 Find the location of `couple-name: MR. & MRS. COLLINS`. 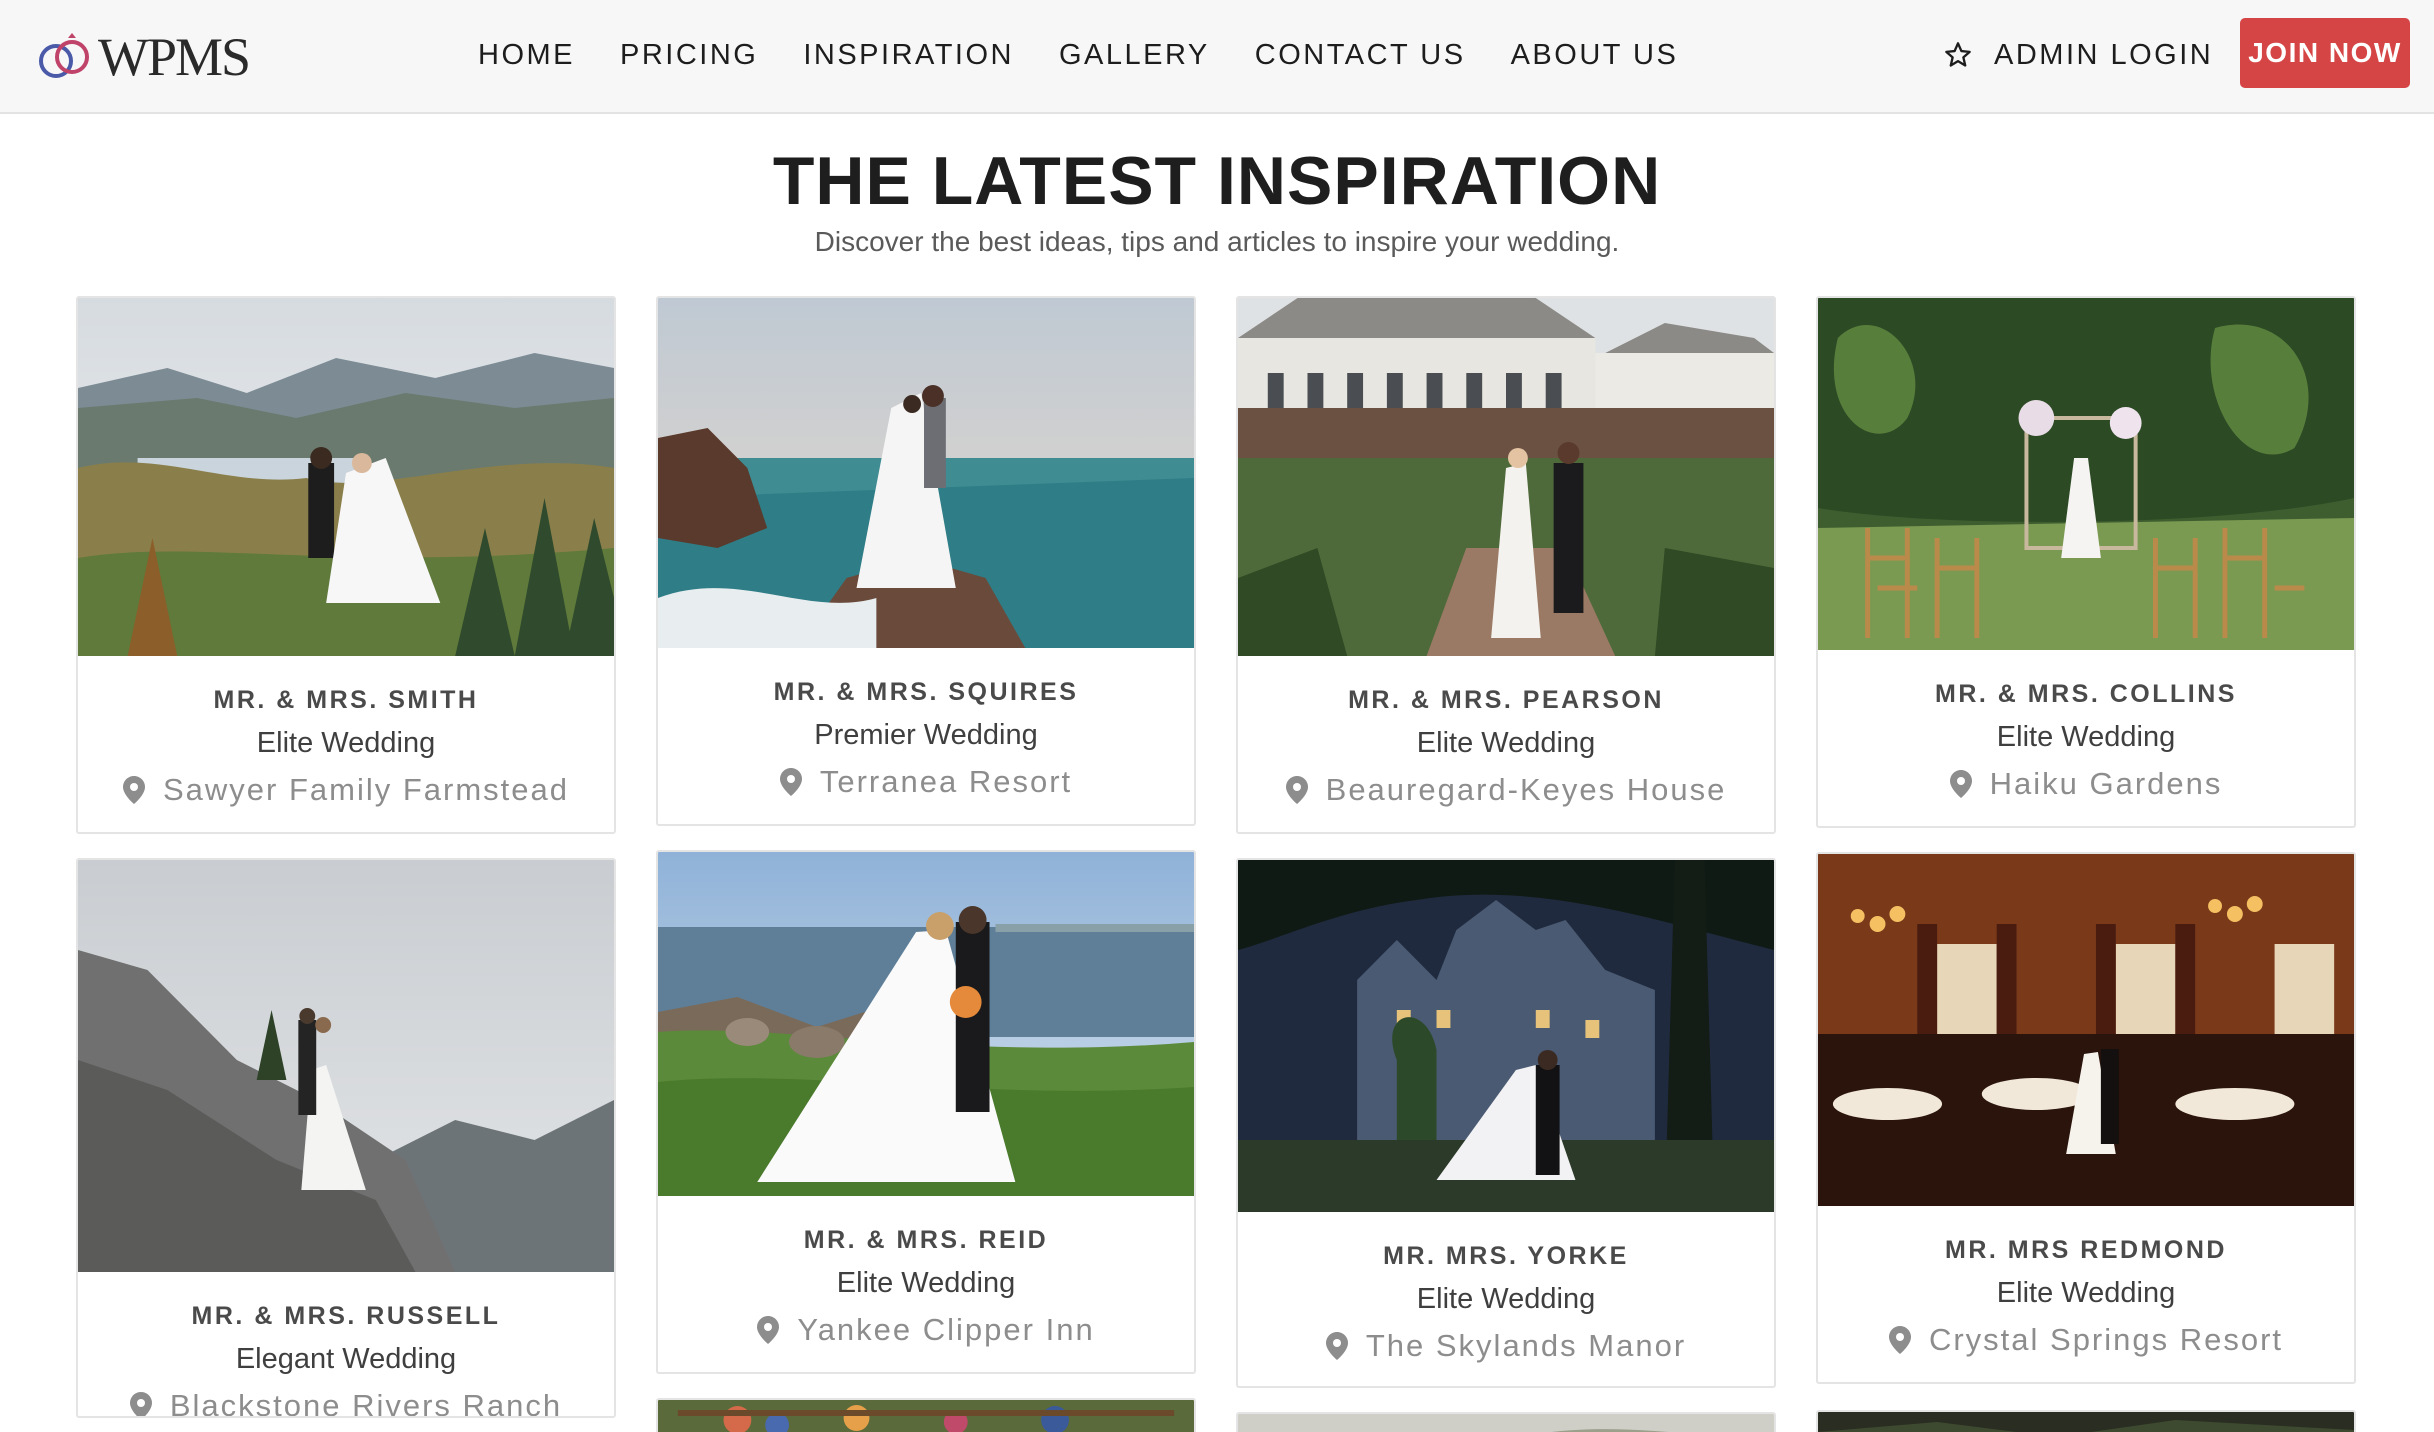

couple-name: MR. & MRS. COLLINS is located at coordinates (2086, 694).